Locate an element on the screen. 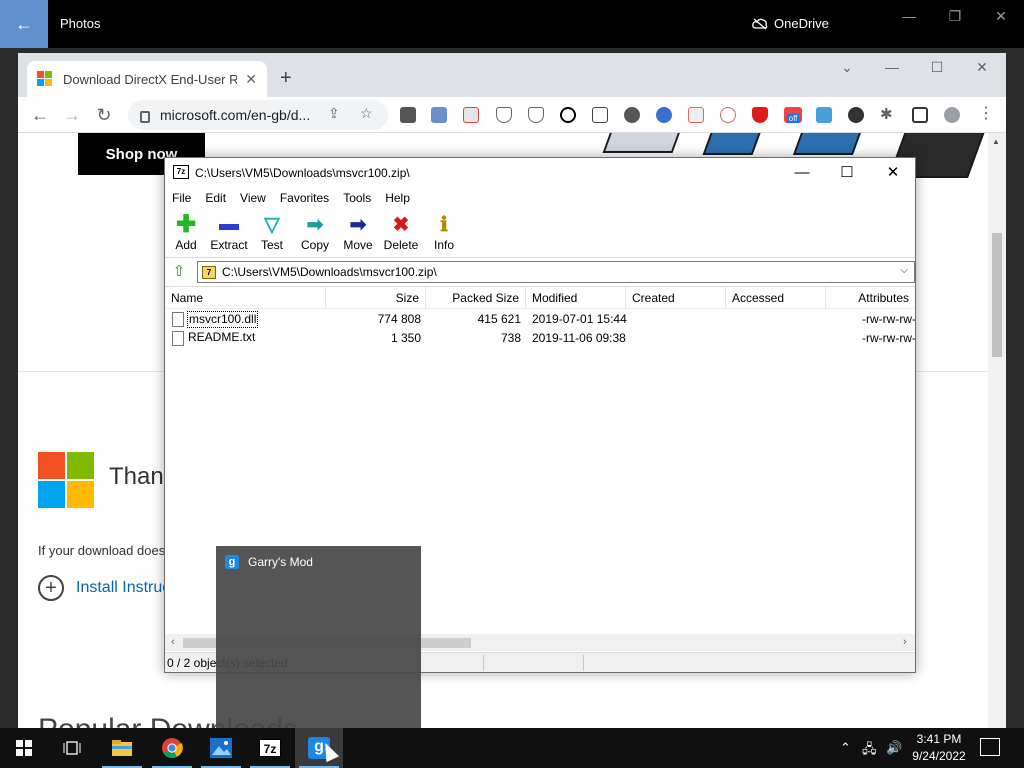 The width and height of the screenshot is (1024, 768). profile-icon is located at coordinates (952, 115).